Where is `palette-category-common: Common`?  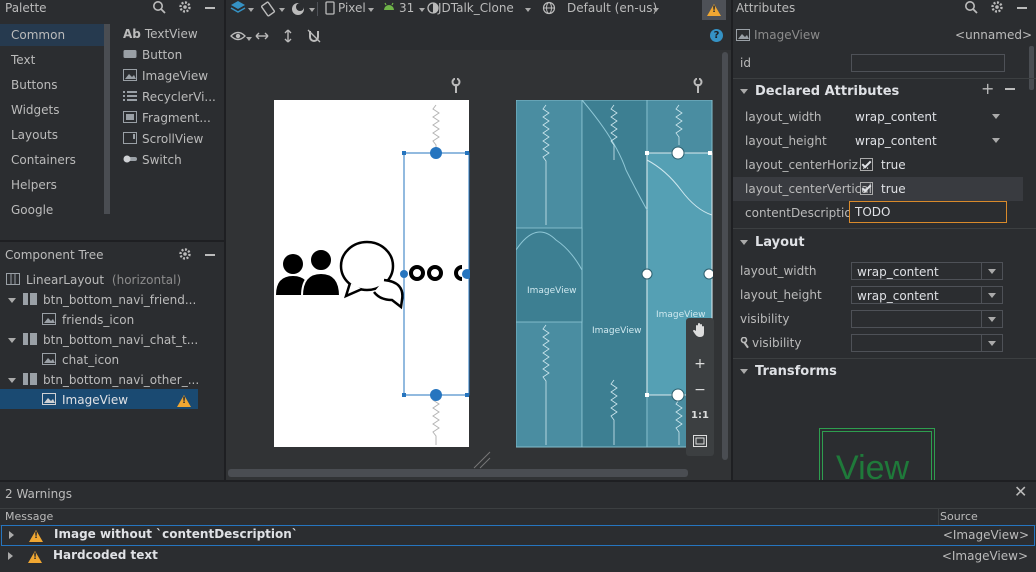 palette-category-common: Common is located at coordinates (38, 35).